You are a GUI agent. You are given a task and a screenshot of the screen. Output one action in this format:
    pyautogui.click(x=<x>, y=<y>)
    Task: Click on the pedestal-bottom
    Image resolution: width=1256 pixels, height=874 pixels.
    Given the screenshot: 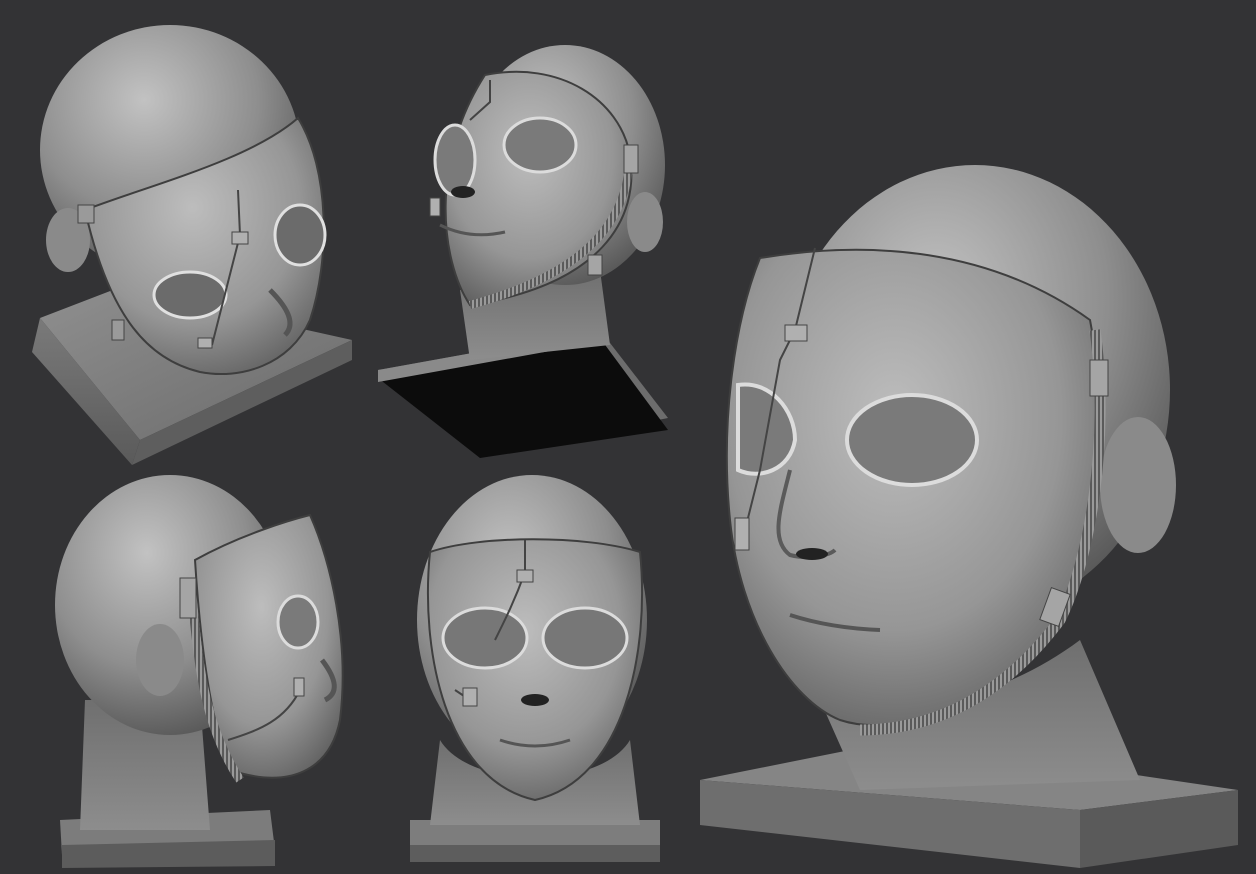 What is the action you would take?
    pyautogui.click(x=523, y=398)
    